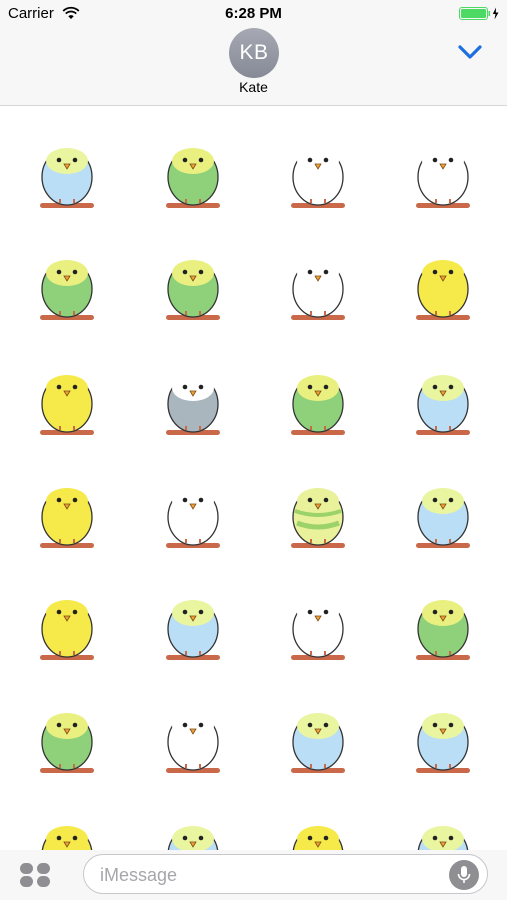 Image resolution: width=507 pixels, height=900 pixels. I want to click on sticker-budgie-yellow-spreading-wings, so click(443, 284).